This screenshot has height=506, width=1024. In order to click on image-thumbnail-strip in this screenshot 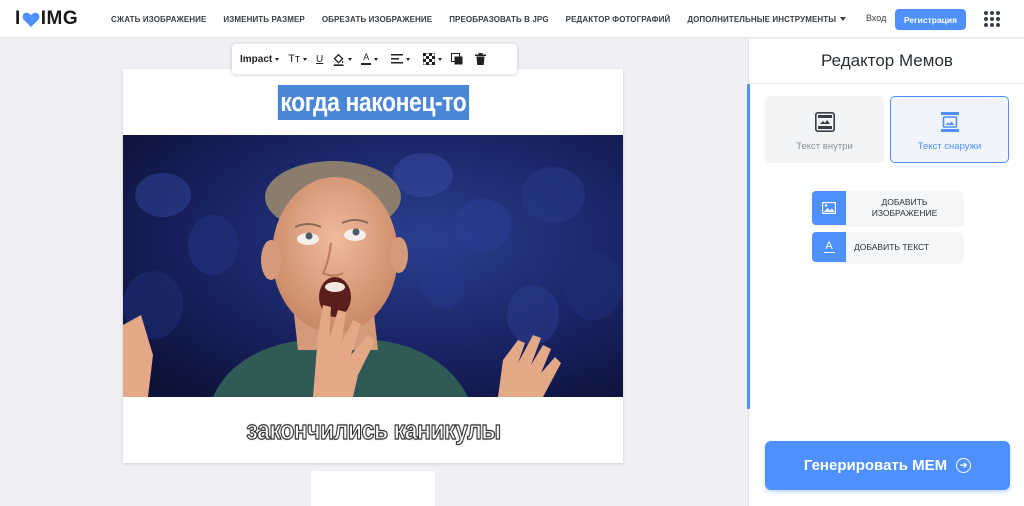, I will do `click(373, 488)`.